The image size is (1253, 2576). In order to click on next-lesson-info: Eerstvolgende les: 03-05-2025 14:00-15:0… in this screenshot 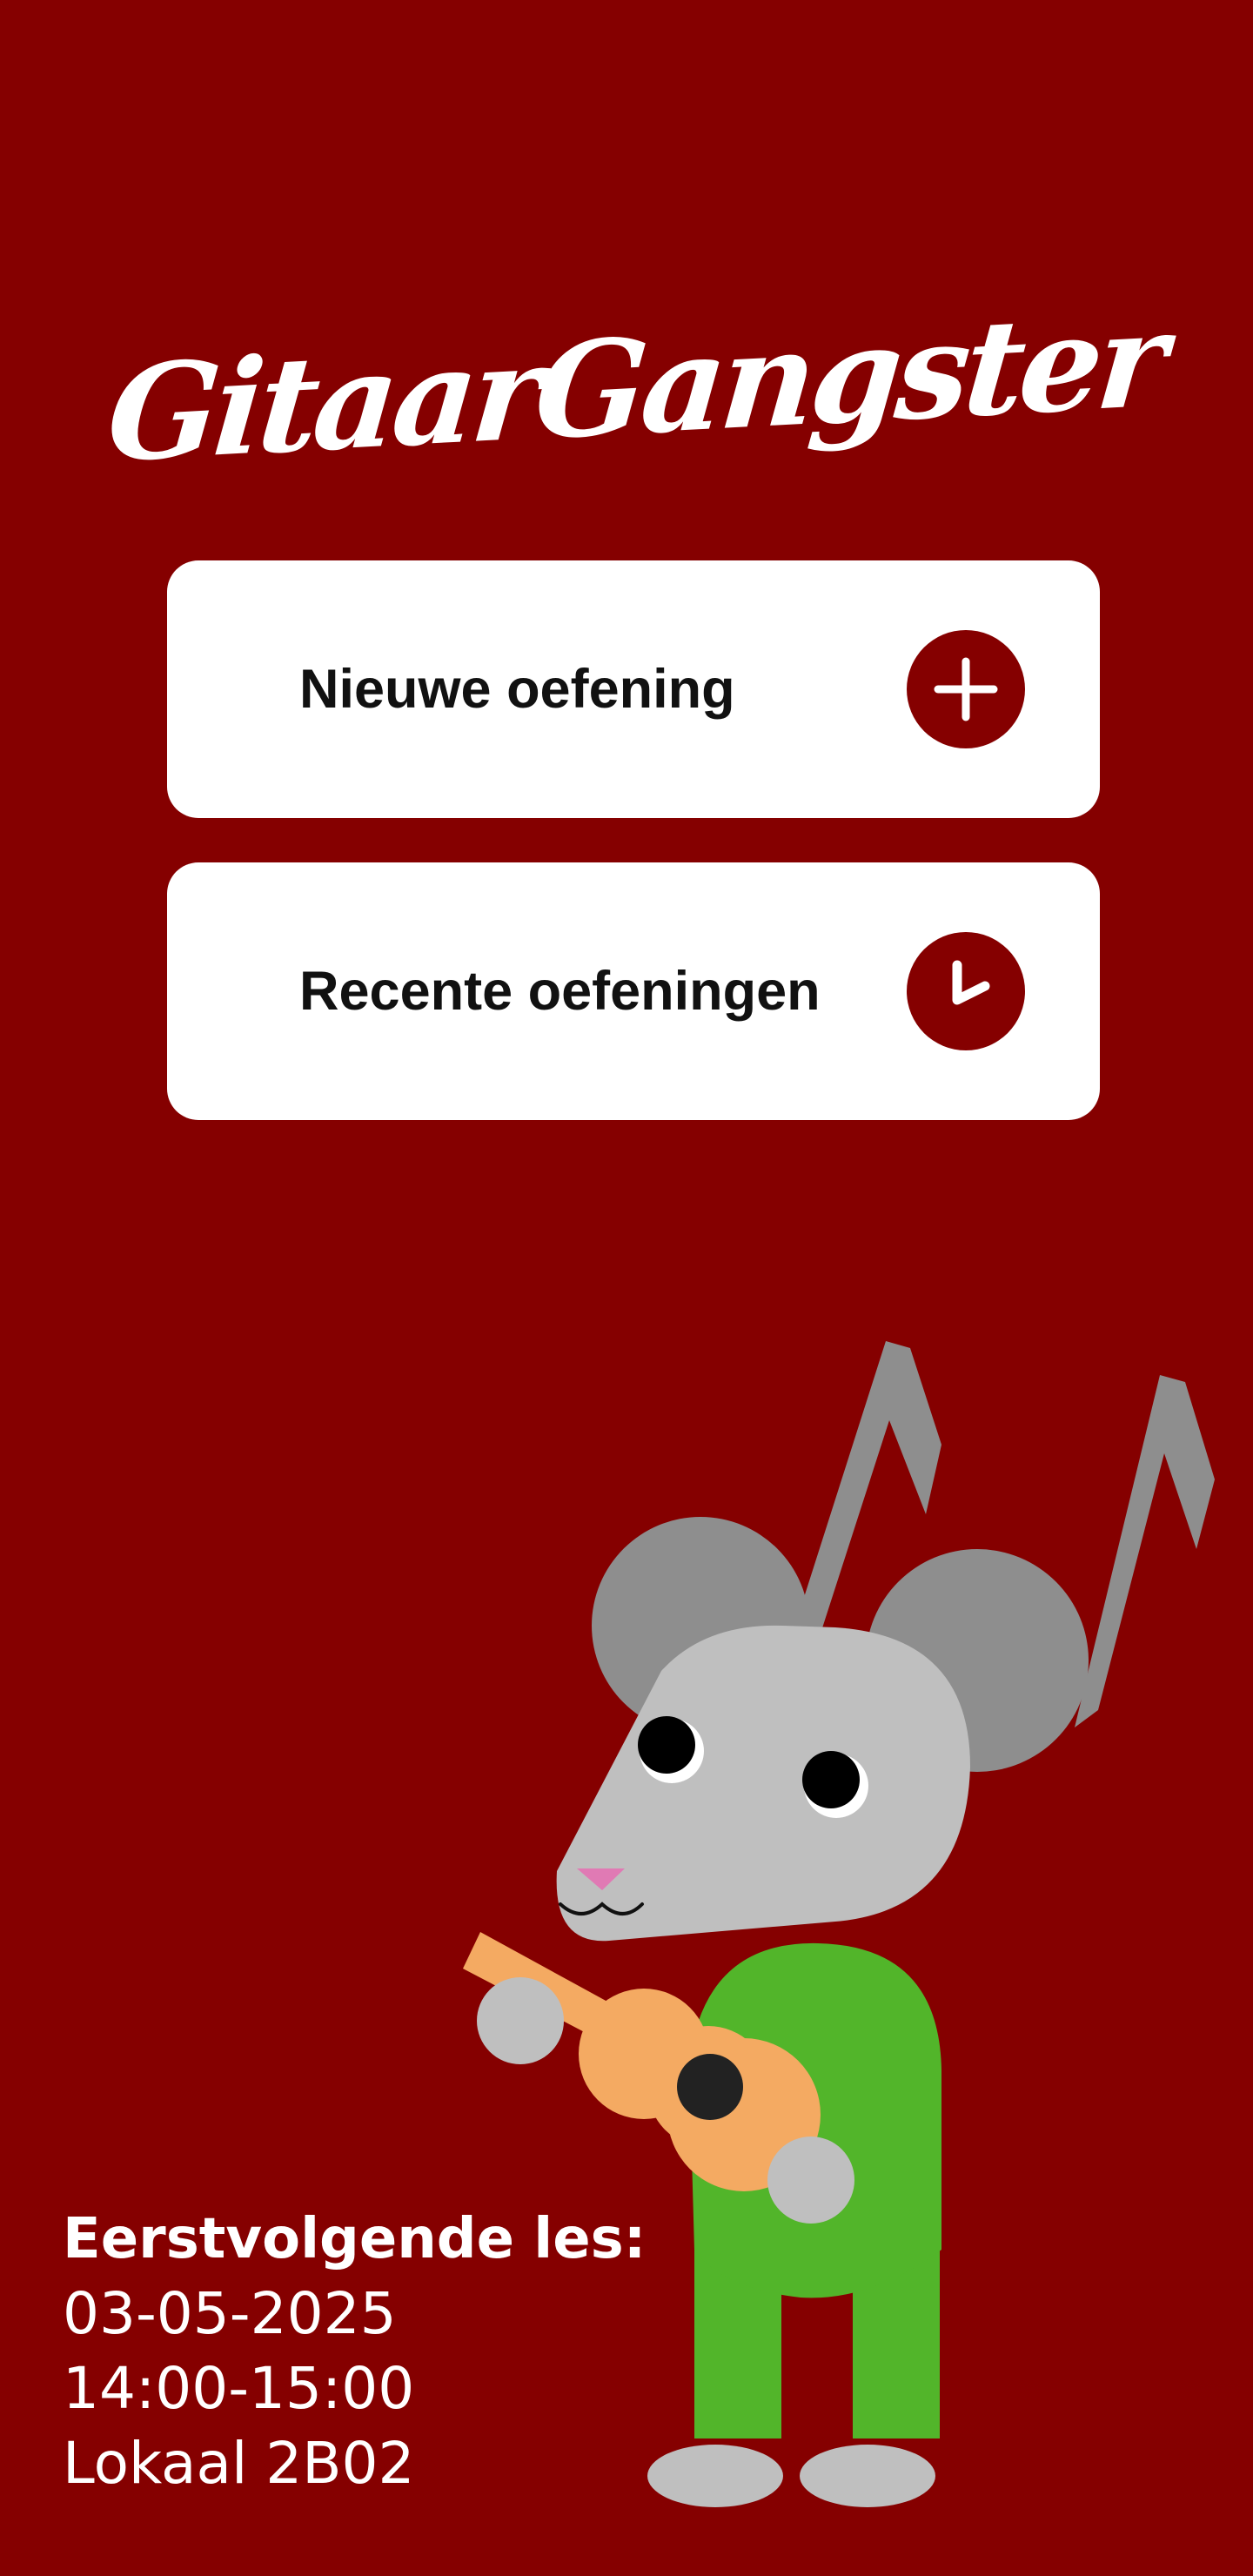, I will do `click(376, 2351)`.